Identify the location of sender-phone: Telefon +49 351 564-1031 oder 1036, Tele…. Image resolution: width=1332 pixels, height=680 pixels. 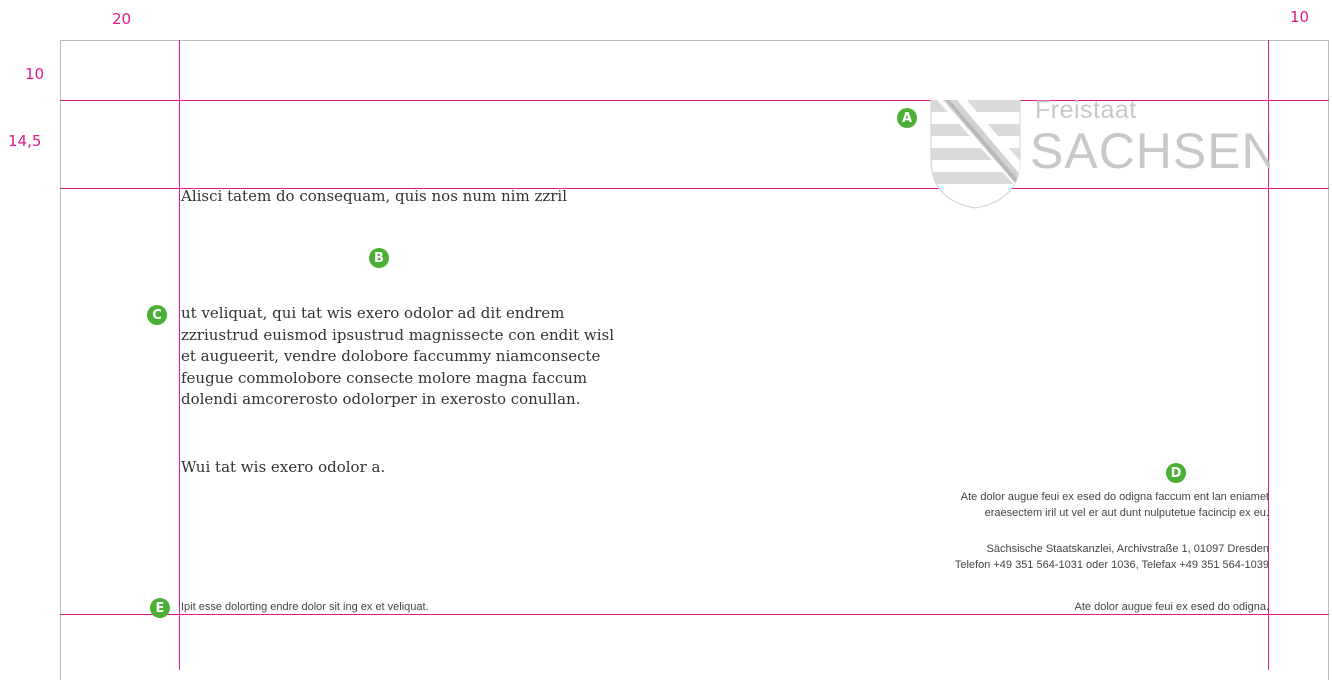
(1111, 564).